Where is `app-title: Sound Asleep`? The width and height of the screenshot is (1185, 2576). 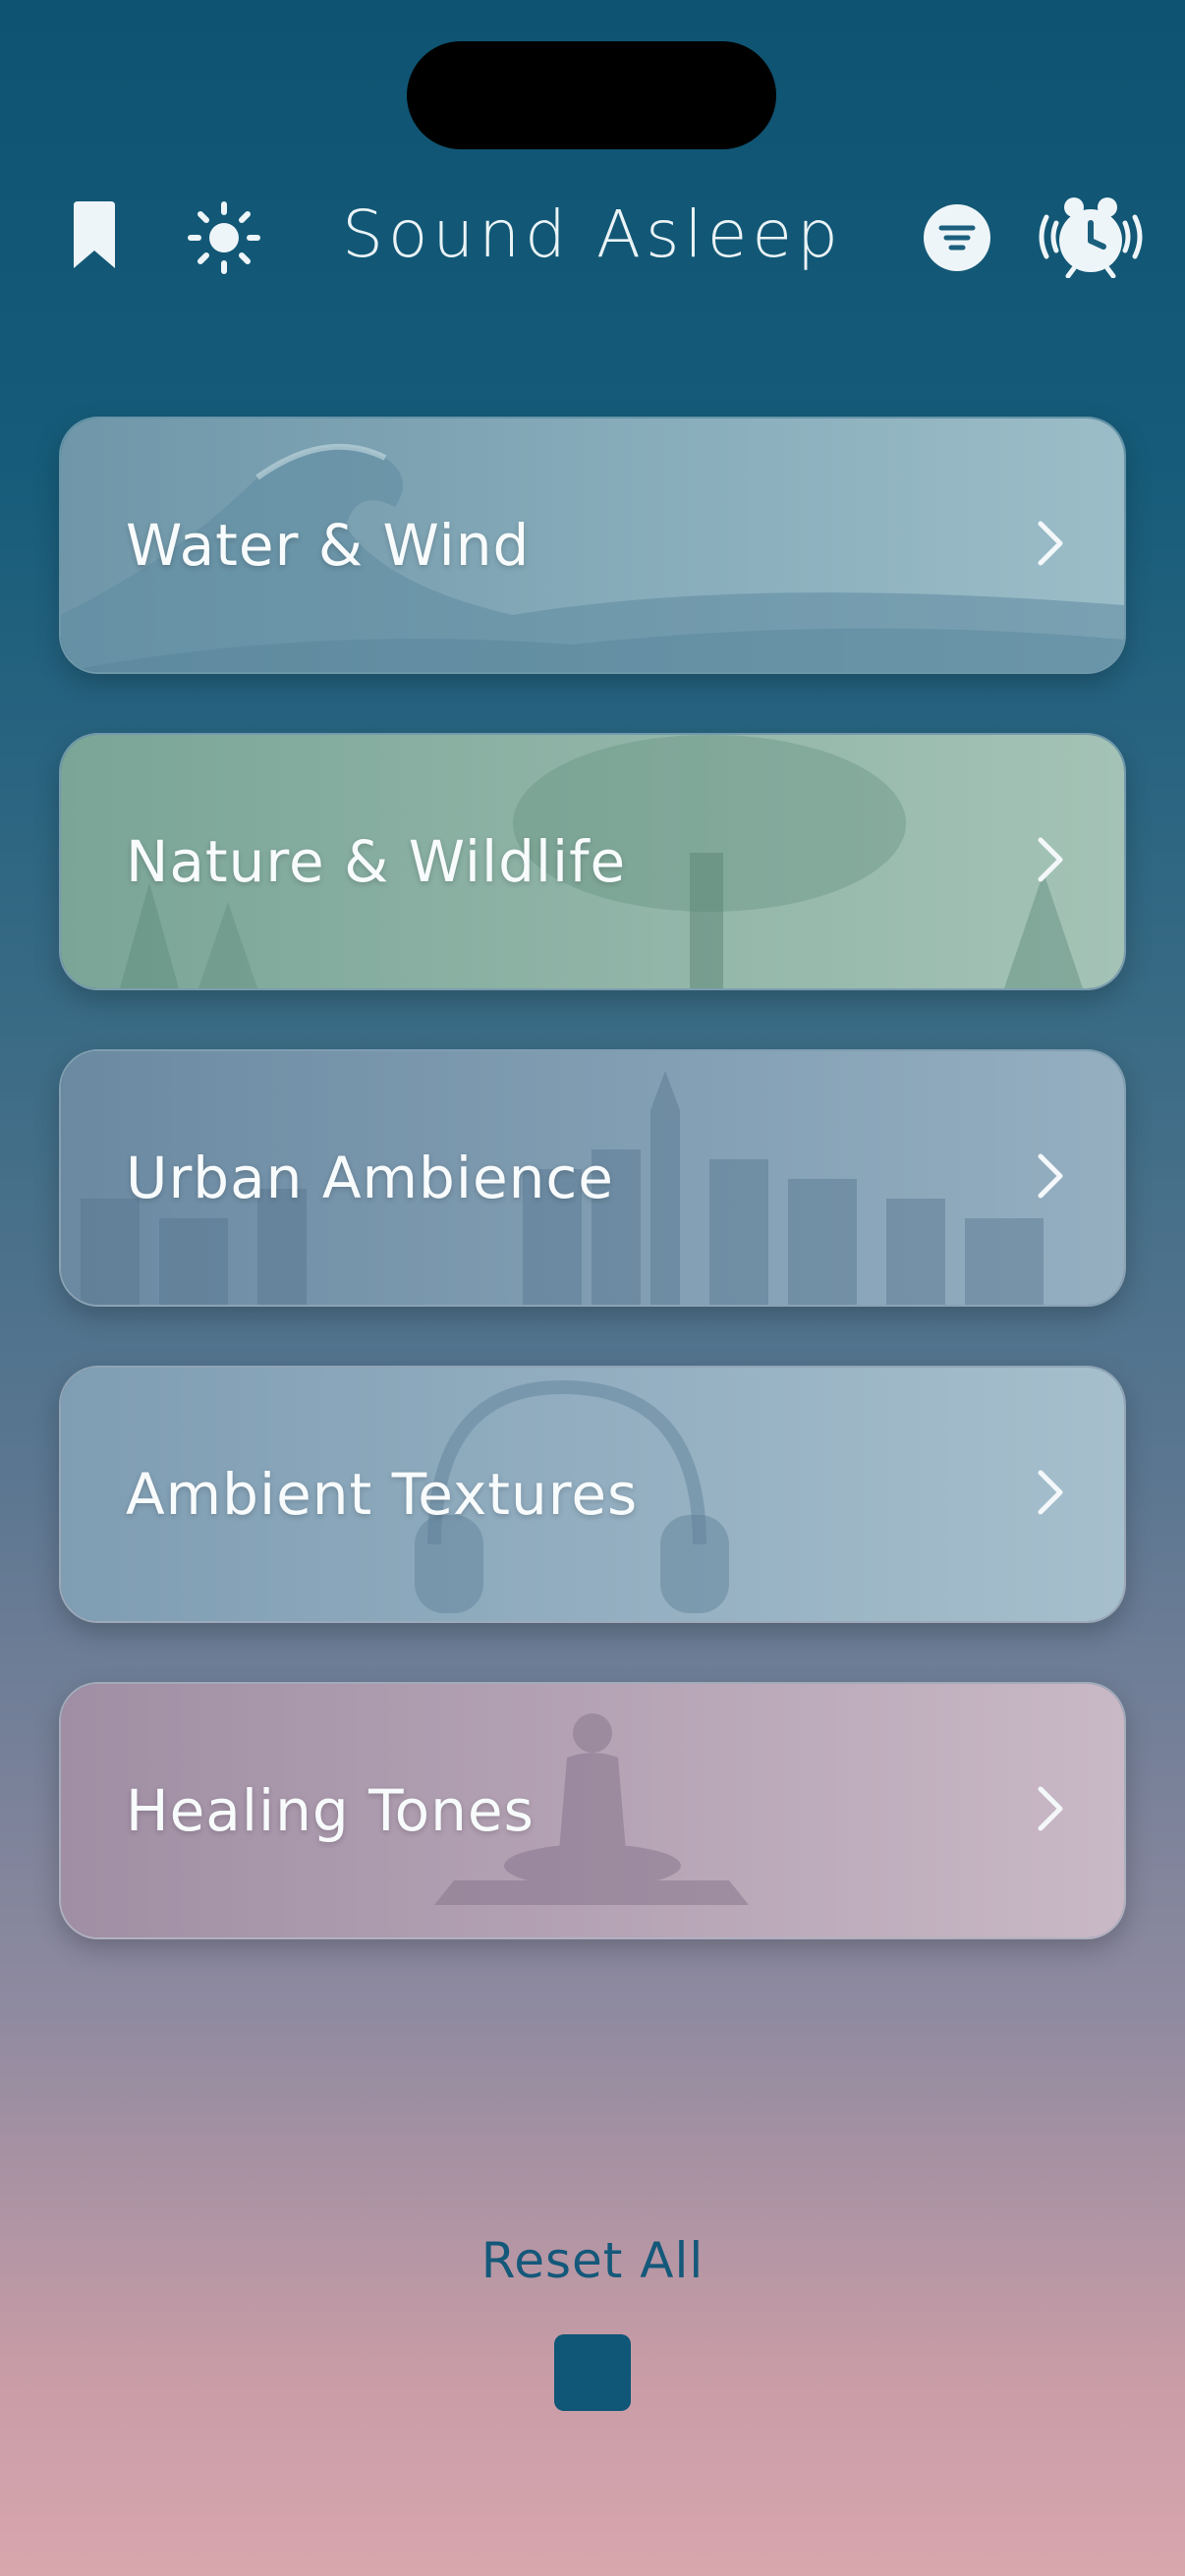 app-title: Sound Asleep is located at coordinates (592, 234).